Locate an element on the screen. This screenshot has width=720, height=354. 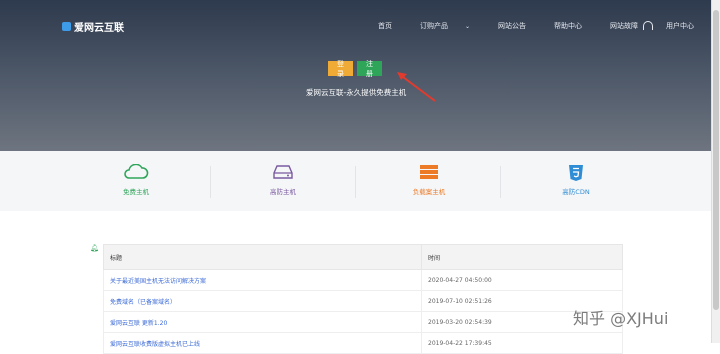
table-row: 爱网云互联收费版虚拟主机已上线 2019-04-22 17:39:45 is located at coordinates (363, 343).